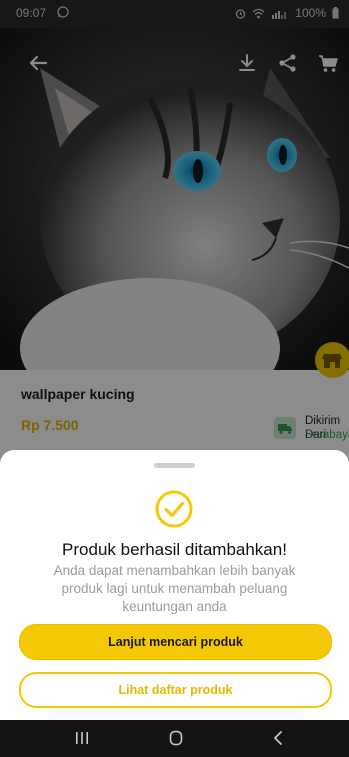 The width and height of the screenshot is (349, 757). What do you see at coordinates (82, 738) in the screenshot?
I see `recent-apps-icon` at bounding box center [82, 738].